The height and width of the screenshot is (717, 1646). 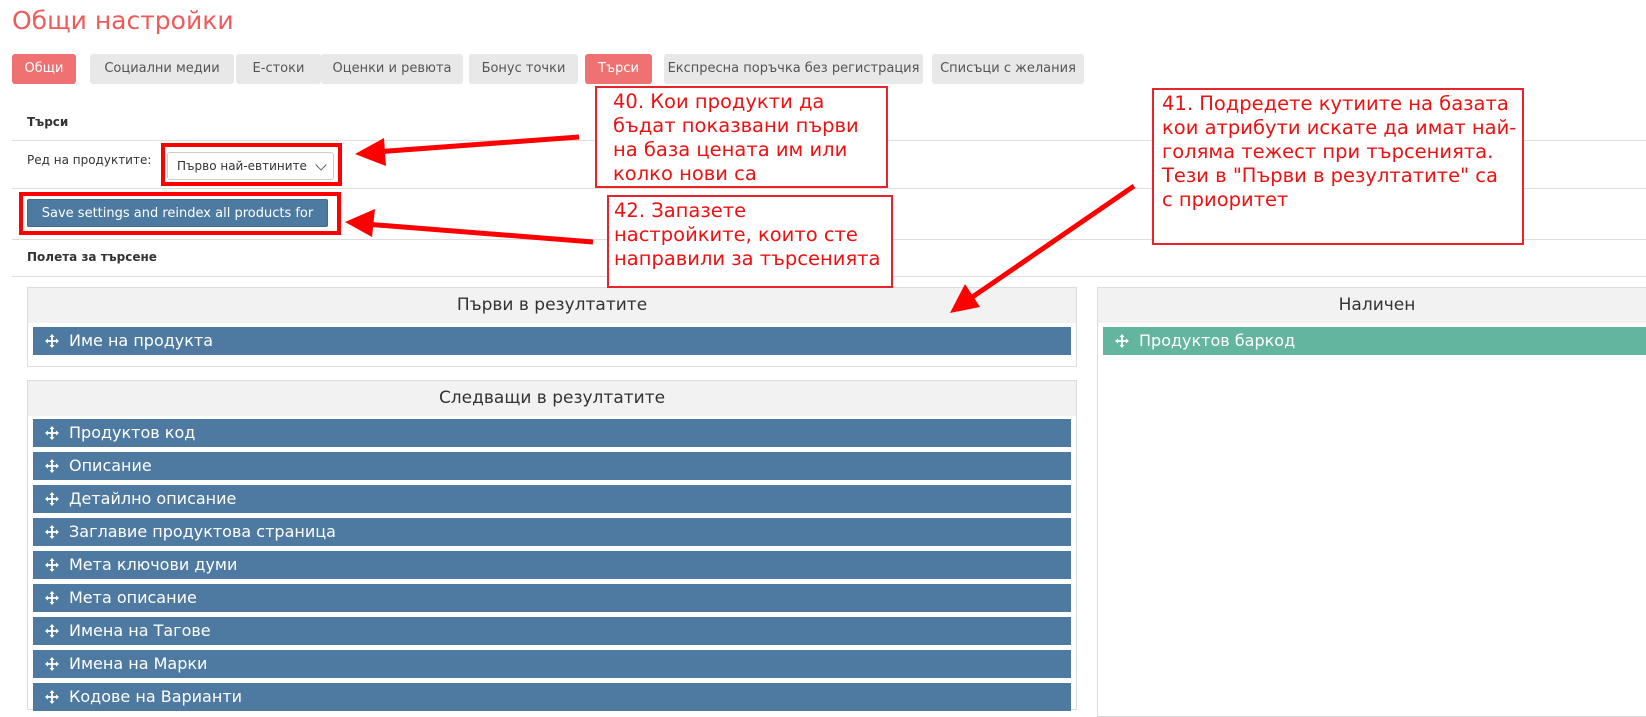 What do you see at coordinates (740, 223) in the screenshot?
I see `annotation-arrows` at bounding box center [740, 223].